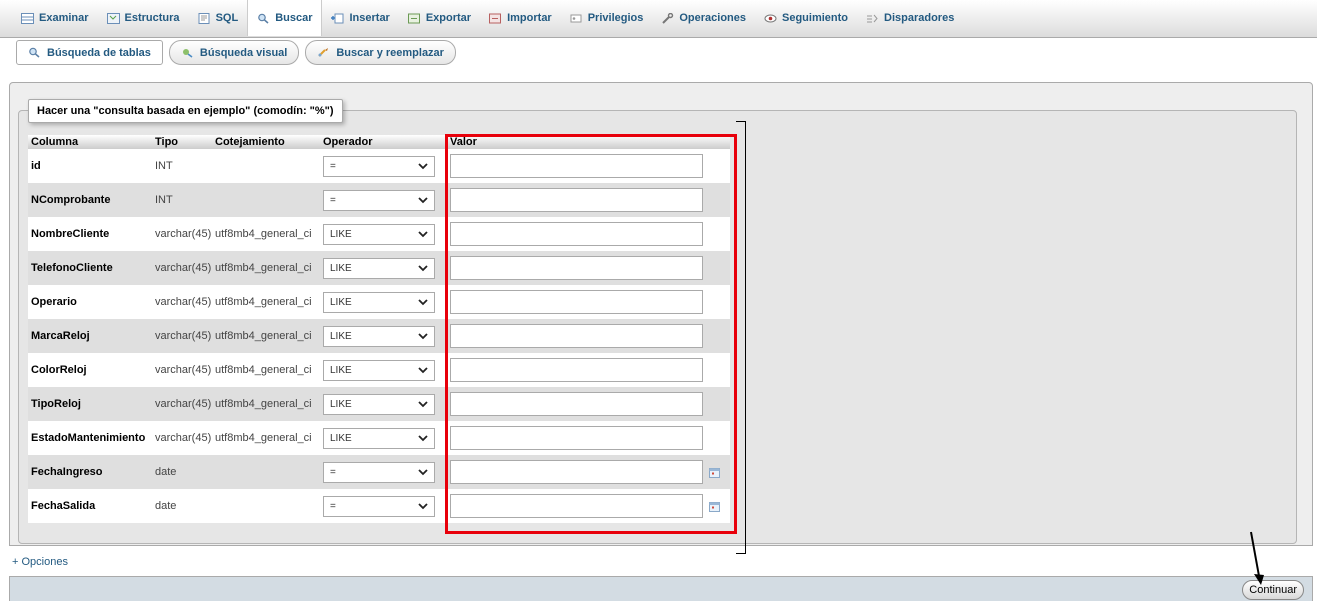  I want to click on tab-privilegios: Privilegios, so click(607, 18).